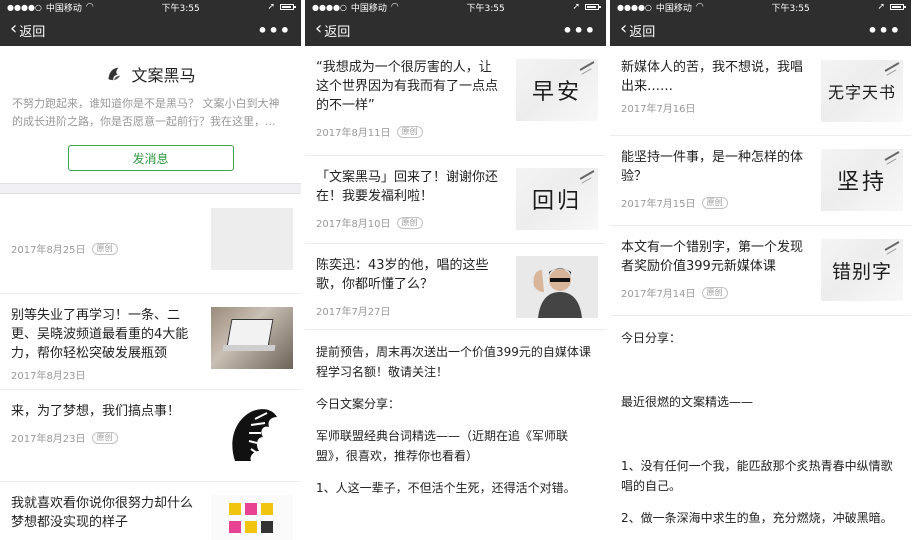 This screenshot has height=540, width=912. What do you see at coordinates (687, 402) in the screenshot?
I see `body-paragraph: 最近很燃的文案精选——` at bounding box center [687, 402].